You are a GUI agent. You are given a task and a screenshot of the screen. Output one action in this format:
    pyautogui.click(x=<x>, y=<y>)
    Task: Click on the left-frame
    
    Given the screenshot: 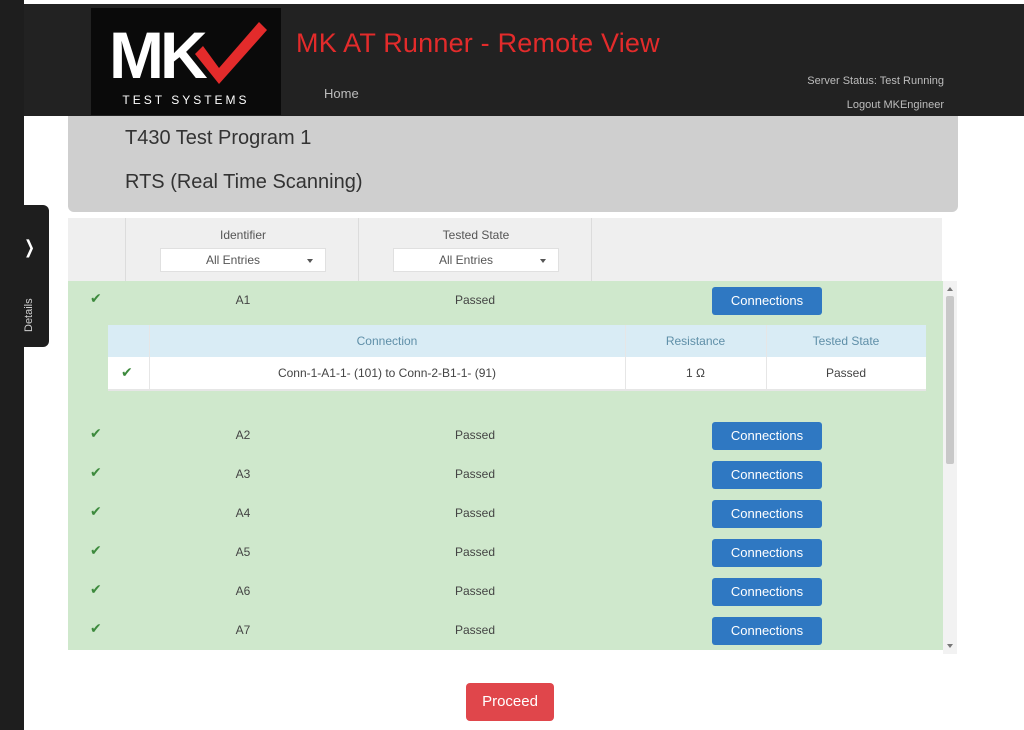 What is the action you would take?
    pyautogui.click(x=12, y=365)
    